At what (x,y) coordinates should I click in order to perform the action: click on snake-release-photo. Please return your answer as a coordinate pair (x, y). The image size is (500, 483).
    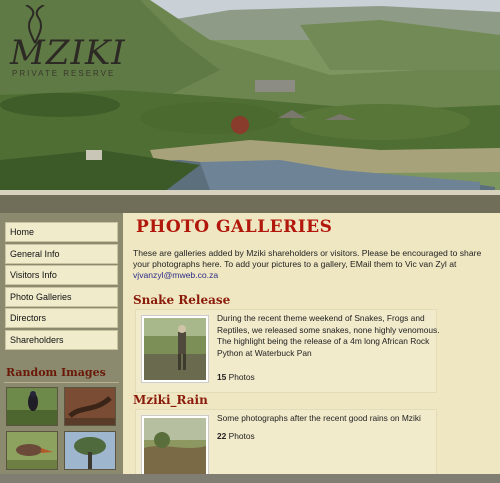
    Looking at the image, I should click on (175, 349).